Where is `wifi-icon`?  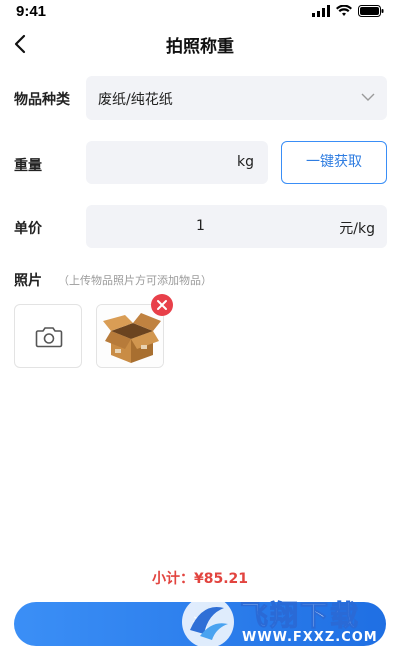
wifi-icon is located at coordinates (344, 10).